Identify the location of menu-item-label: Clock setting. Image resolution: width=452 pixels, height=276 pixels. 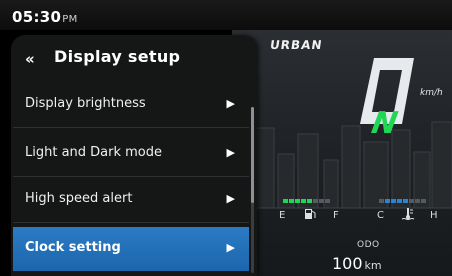
(73, 247).